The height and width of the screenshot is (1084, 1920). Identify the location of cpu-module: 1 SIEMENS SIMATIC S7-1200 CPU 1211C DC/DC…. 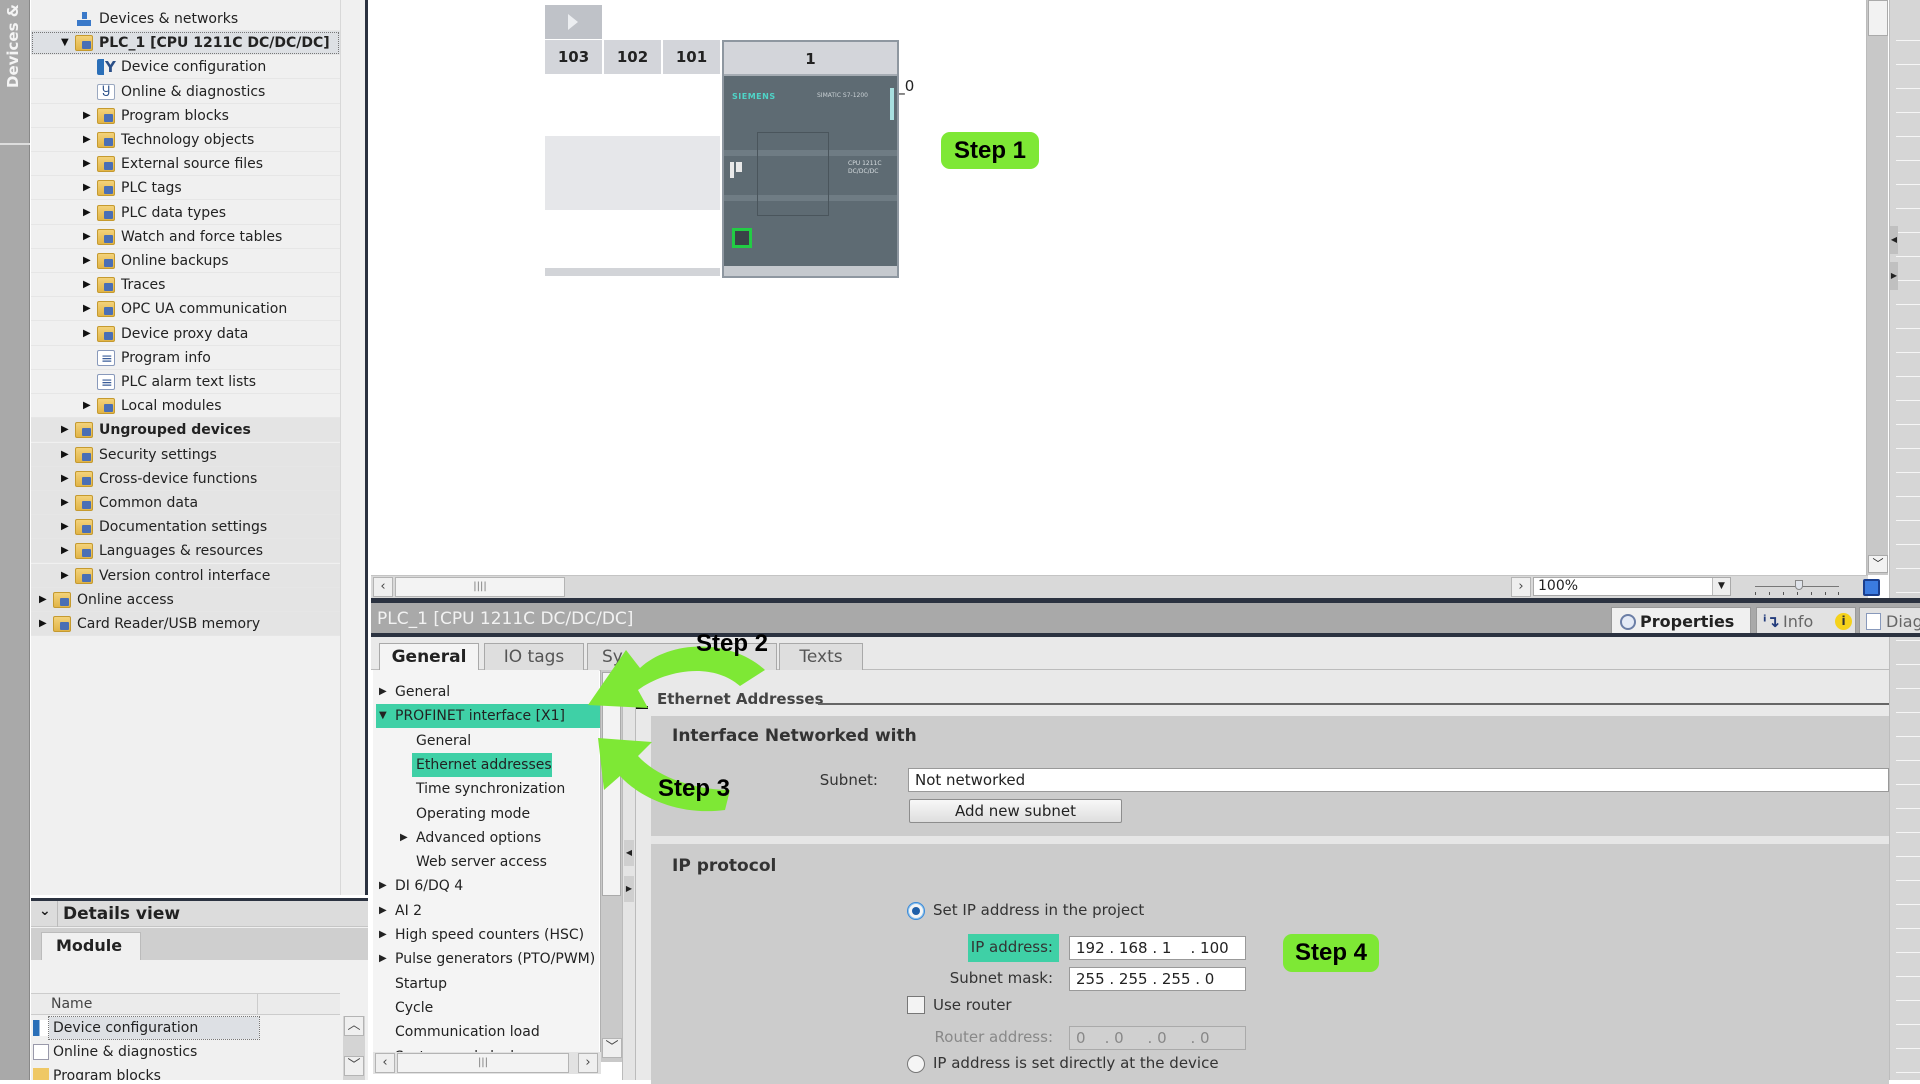
(810, 159).